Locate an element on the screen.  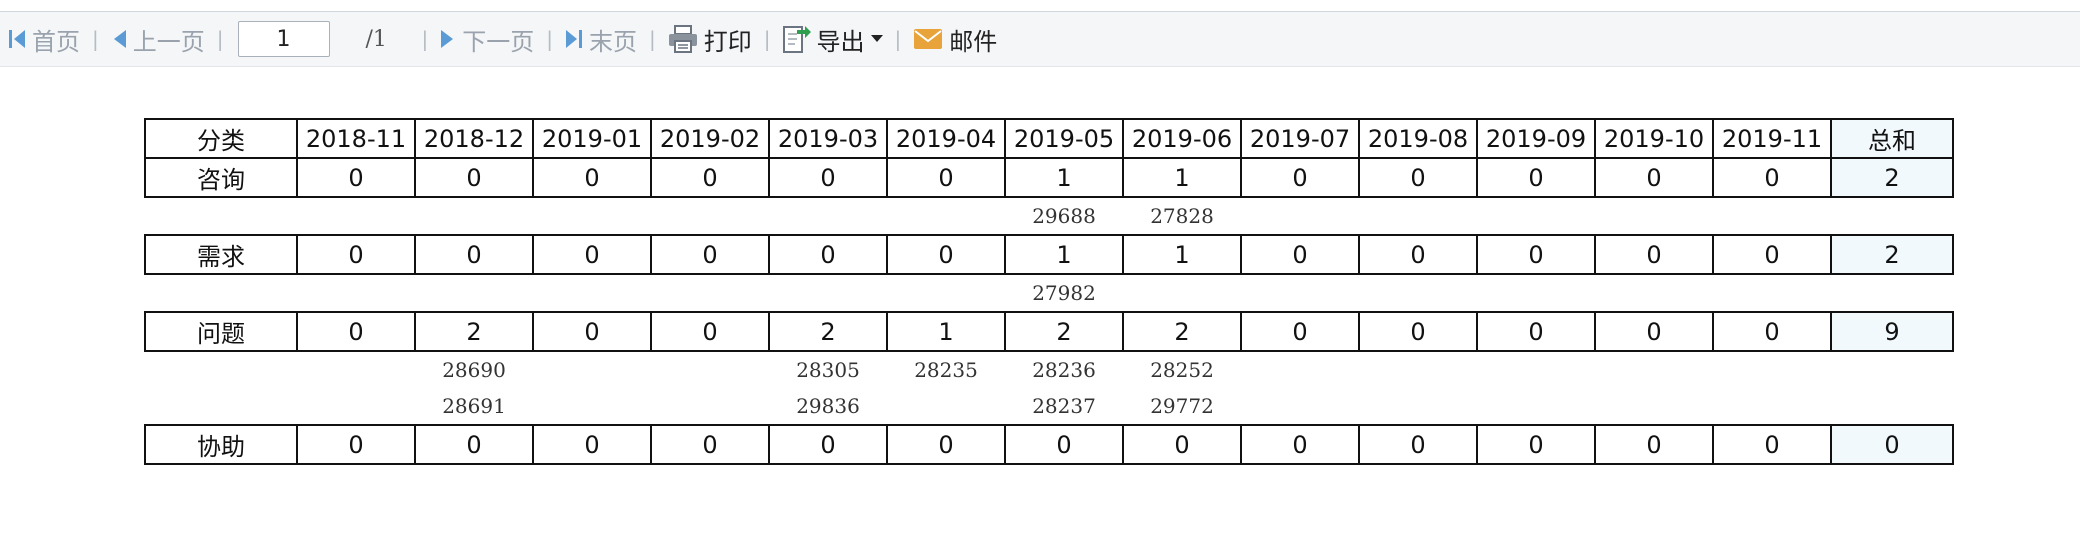
prev-page-icon is located at coordinates (119, 39).